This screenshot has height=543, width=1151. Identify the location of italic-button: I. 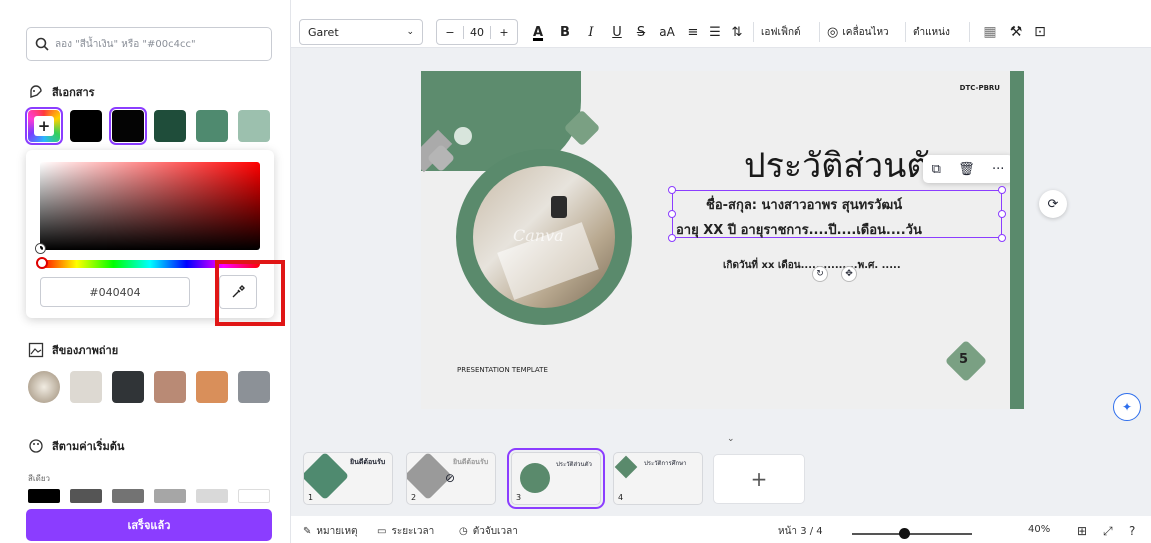
(591, 32).